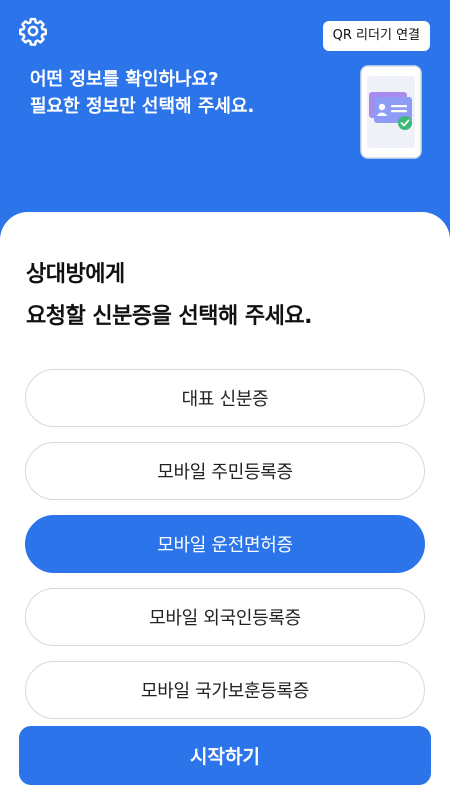 Image resolution: width=450 pixels, height=800 pixels. Describe the element at coordinates (391, 112) in the screenshot. I see `phone-id-card-illustration` at that location.